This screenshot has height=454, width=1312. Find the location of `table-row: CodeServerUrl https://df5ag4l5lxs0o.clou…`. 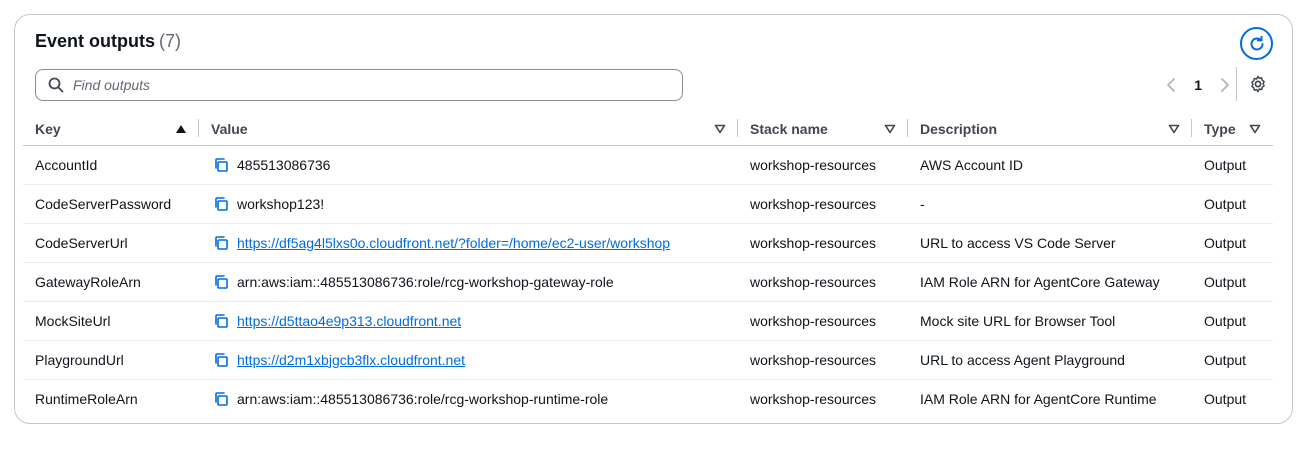

table-row: CodeServerUrl https://df5ag4l5lxs0o.clou… is located at coordinates (648, 243).